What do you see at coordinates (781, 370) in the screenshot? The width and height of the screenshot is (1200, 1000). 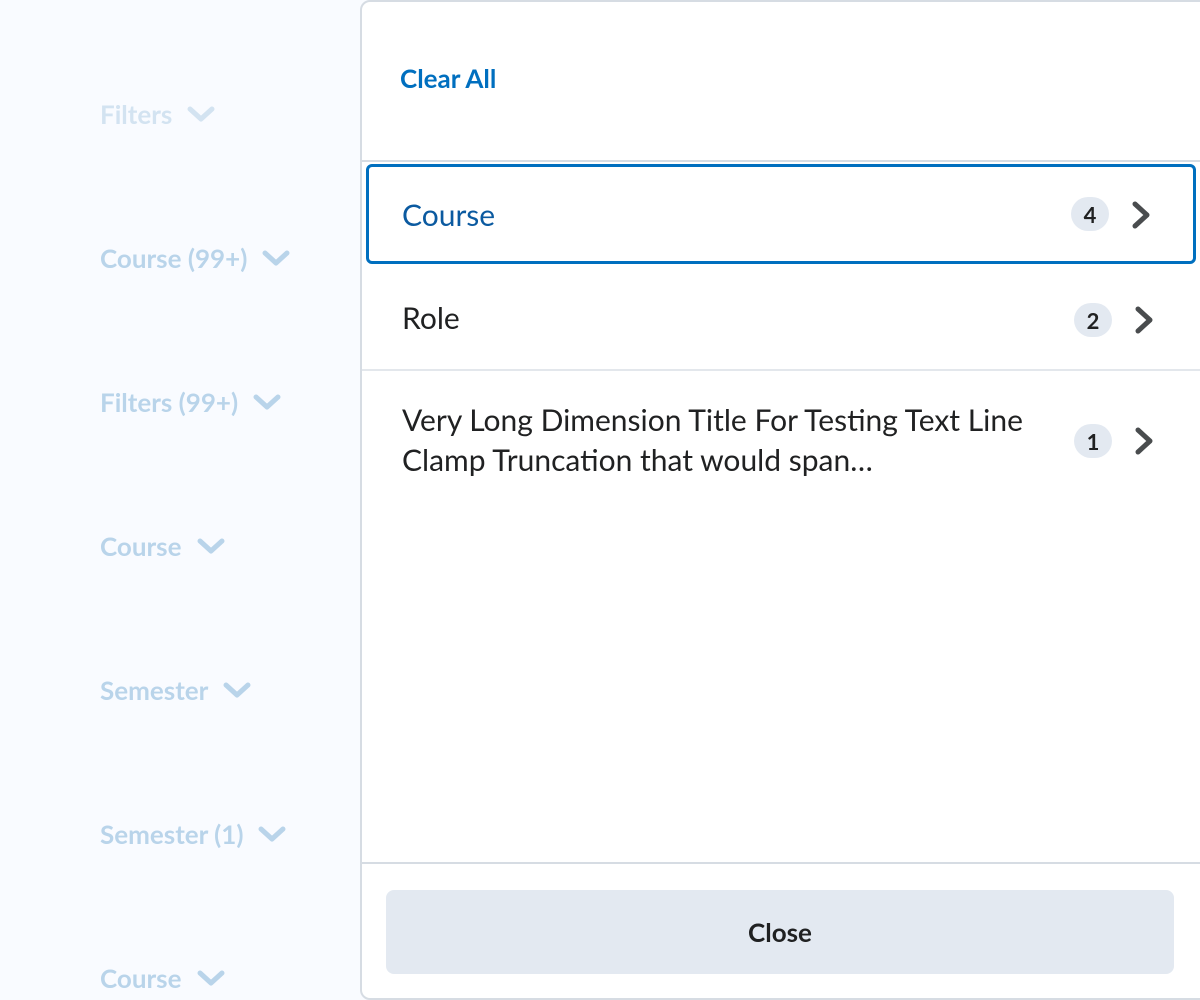 I see `row-divider` at bounding box center [781, 370].